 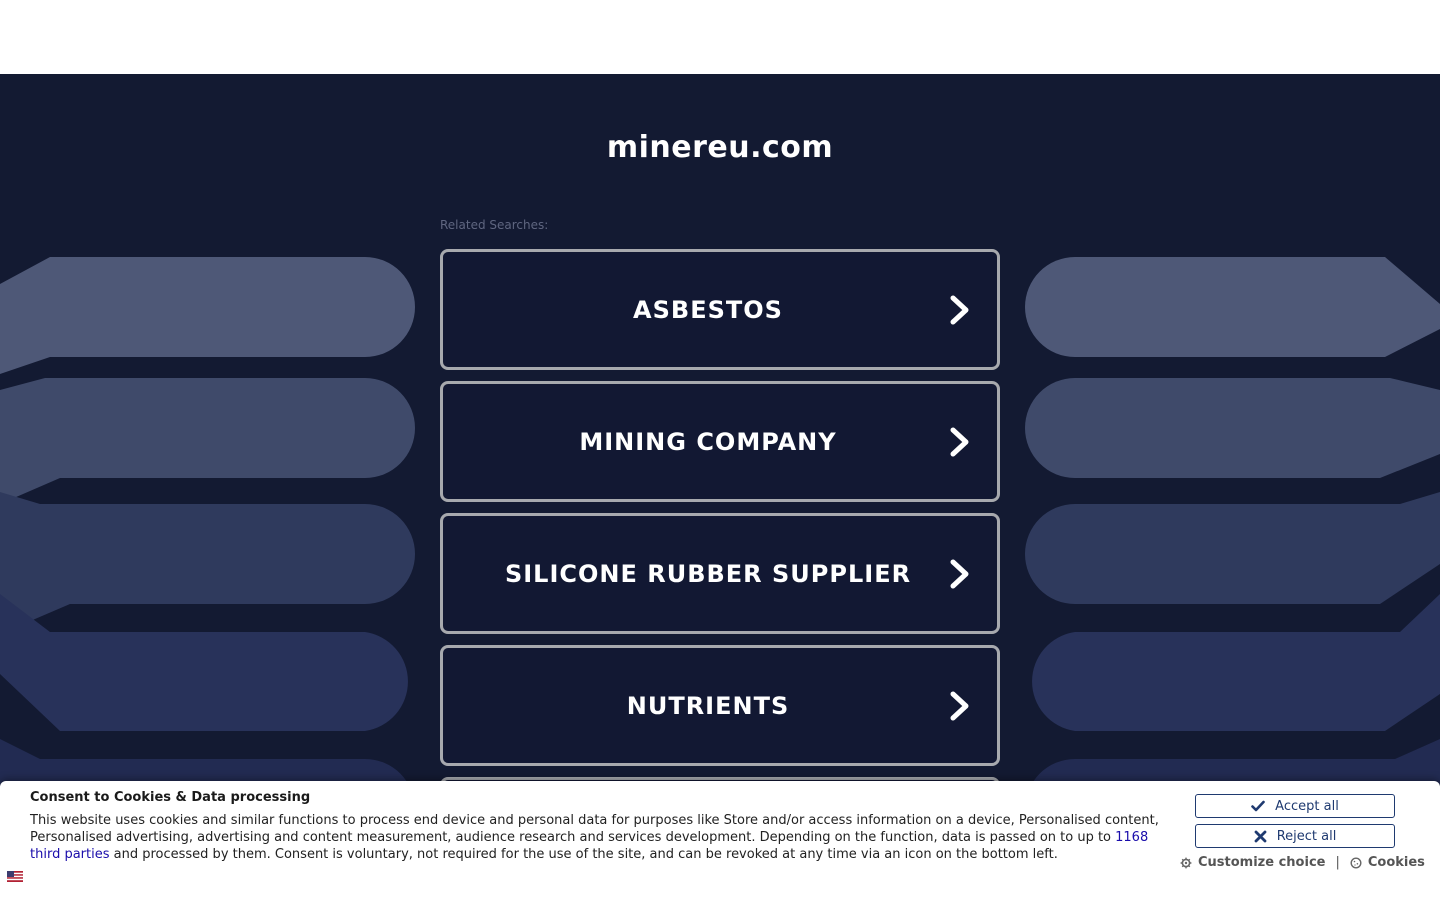 I want to click on related-search-nutrients: NUTRIENTS, so click(x=720, y=705).